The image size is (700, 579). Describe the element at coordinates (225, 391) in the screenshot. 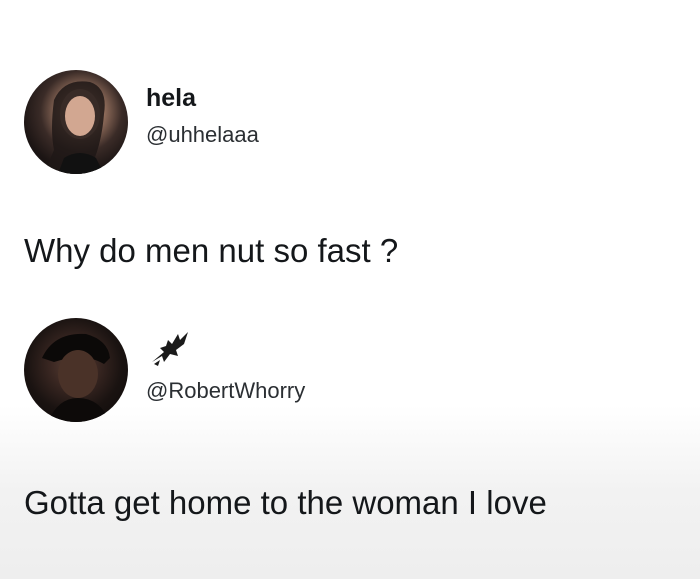

I see `user-handle: @RobertWhorry` at that location.